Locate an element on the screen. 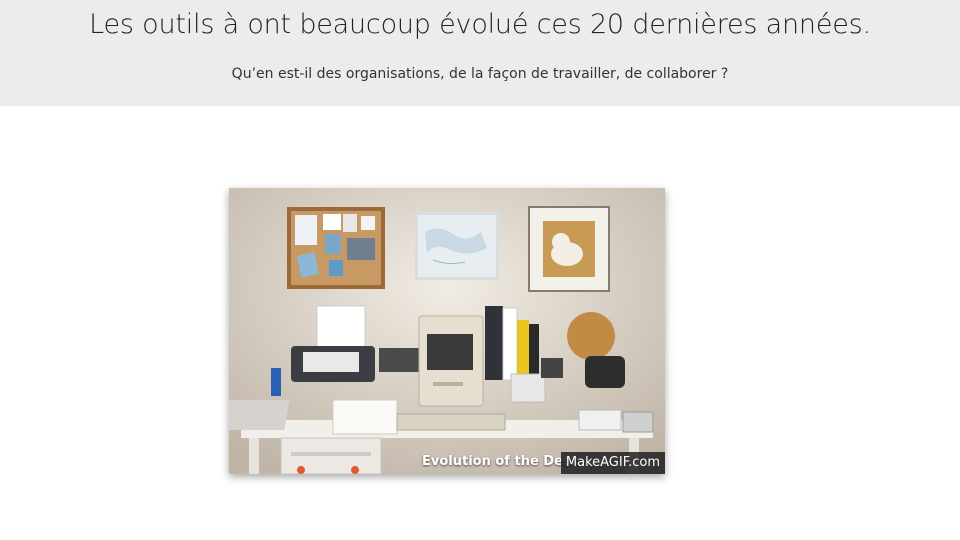 The width and height of the screenshot is (960, 540). gif-caption: Evolution of the Desk is located at coordinates (501, 461).